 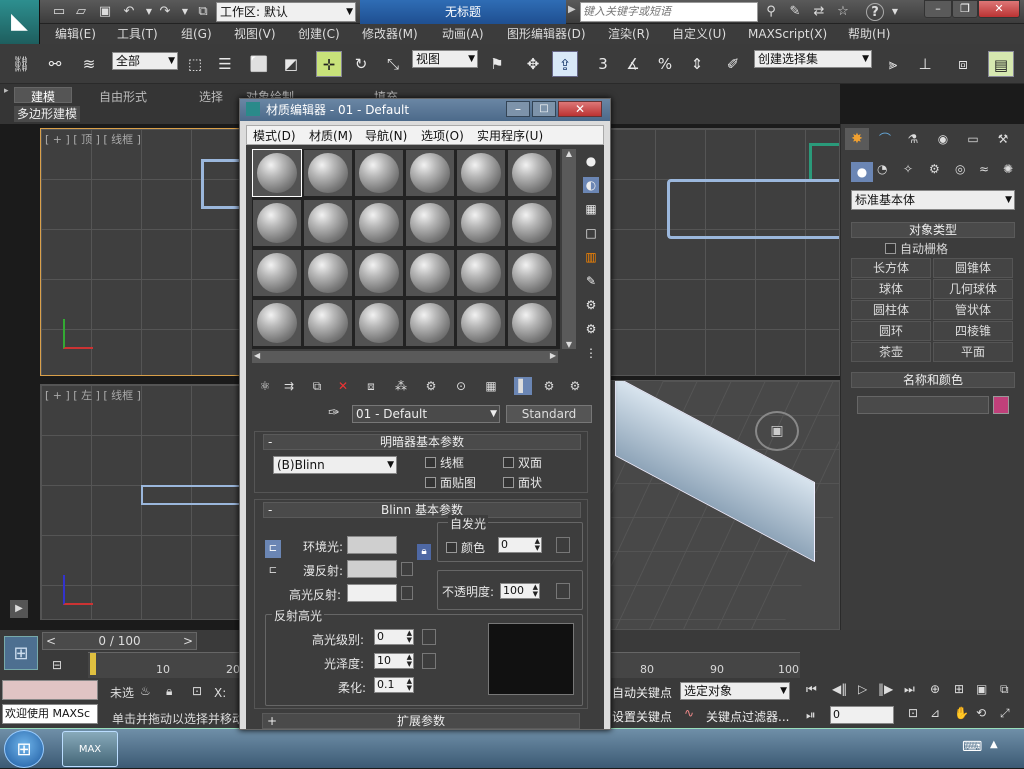 I want to click on tray-arrow-icon: ▲, so click(x=994, y=744).